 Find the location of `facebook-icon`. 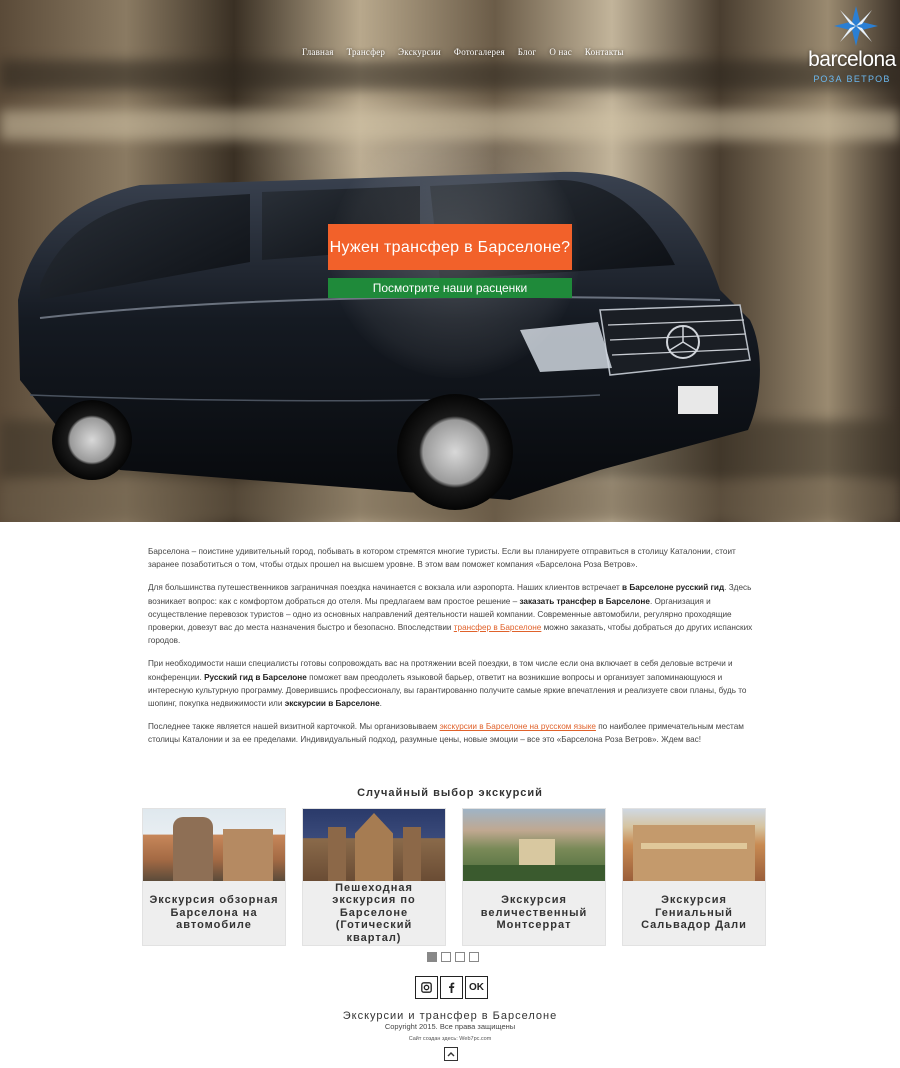

facebook-icon is located at coordinates (451, 987).